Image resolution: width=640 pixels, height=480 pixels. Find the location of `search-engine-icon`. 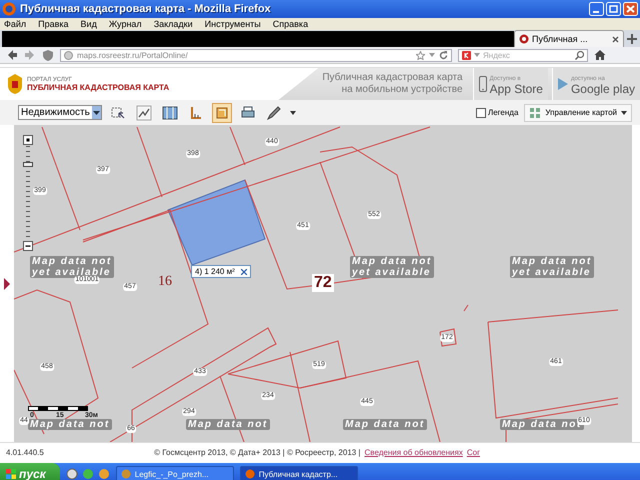

search-engine-icon is located at coordinates (466, 55).